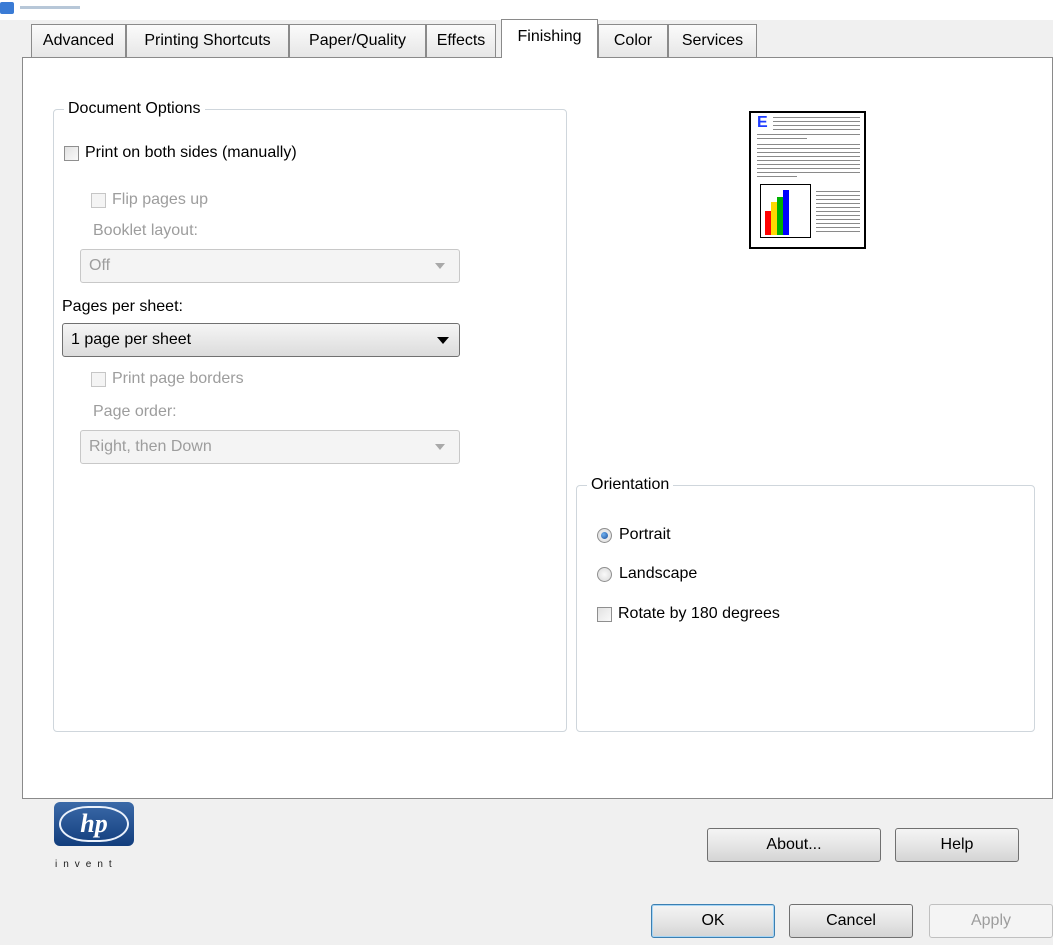 This screenshot has width=1053, height=945. I want to click on orientation-title: Orientation, so click(630, 485).